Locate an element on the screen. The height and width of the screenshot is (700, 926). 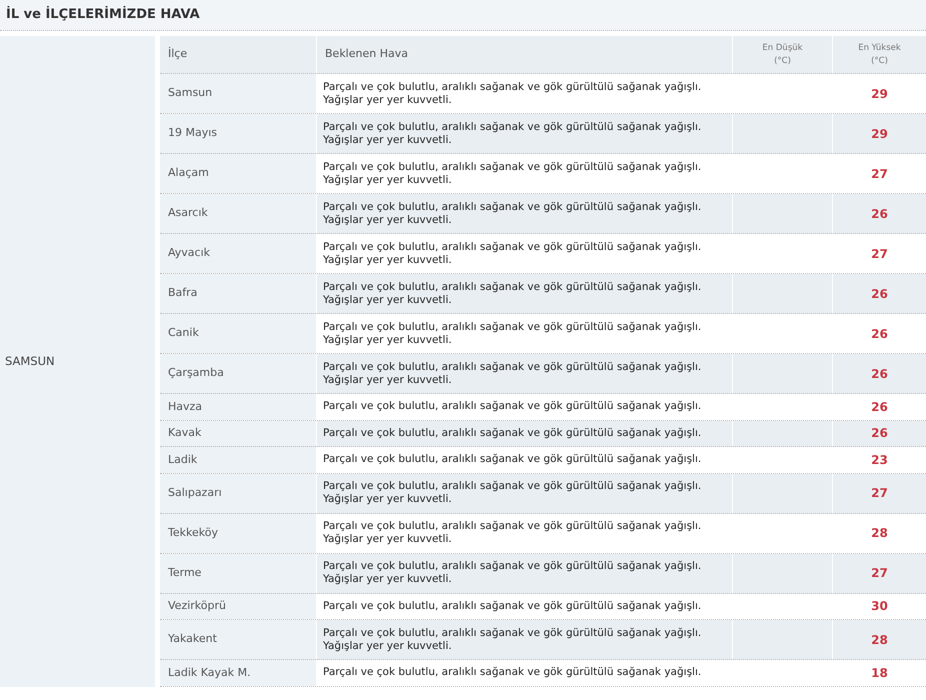
district-cell: 19 Mayıs is located at coordinates (238, 133).